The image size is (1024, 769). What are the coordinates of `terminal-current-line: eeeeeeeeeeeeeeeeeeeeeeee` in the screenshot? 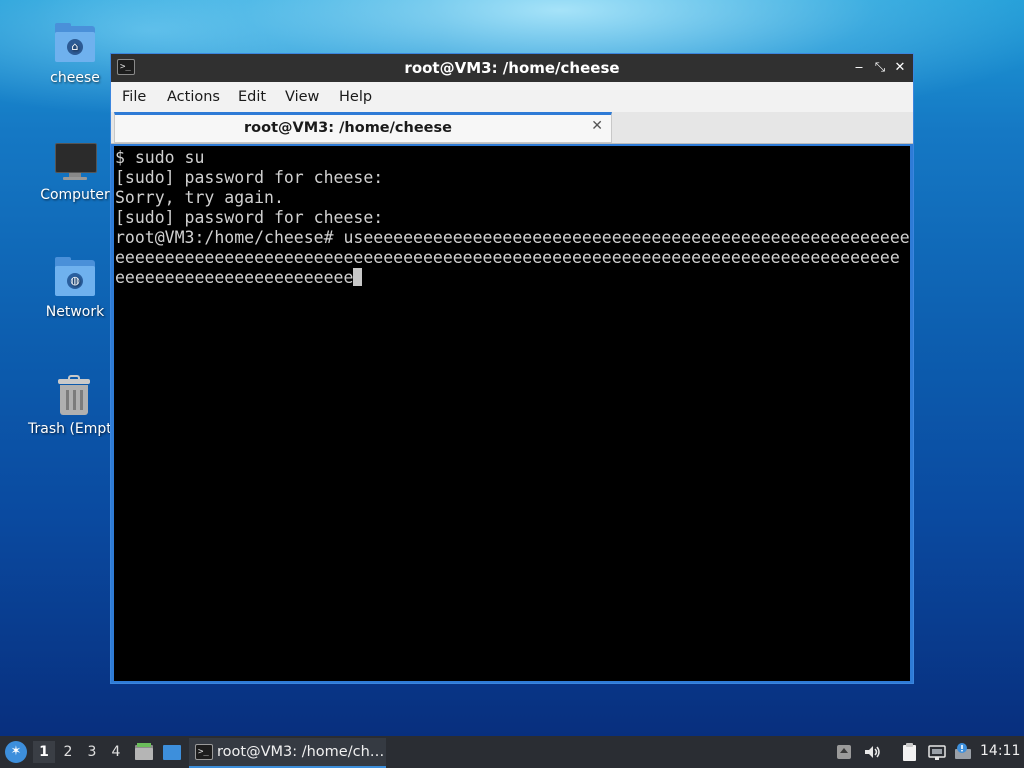 It's located at (512, 278).